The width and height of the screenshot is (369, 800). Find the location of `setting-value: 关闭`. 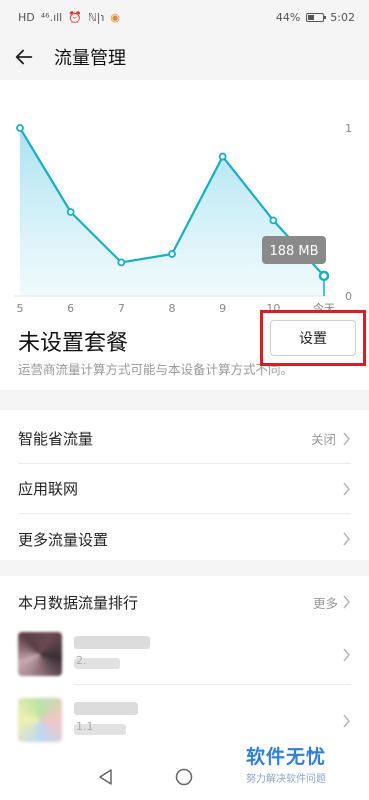

setting-value: 关闭 is located at coordinates (323, 439).